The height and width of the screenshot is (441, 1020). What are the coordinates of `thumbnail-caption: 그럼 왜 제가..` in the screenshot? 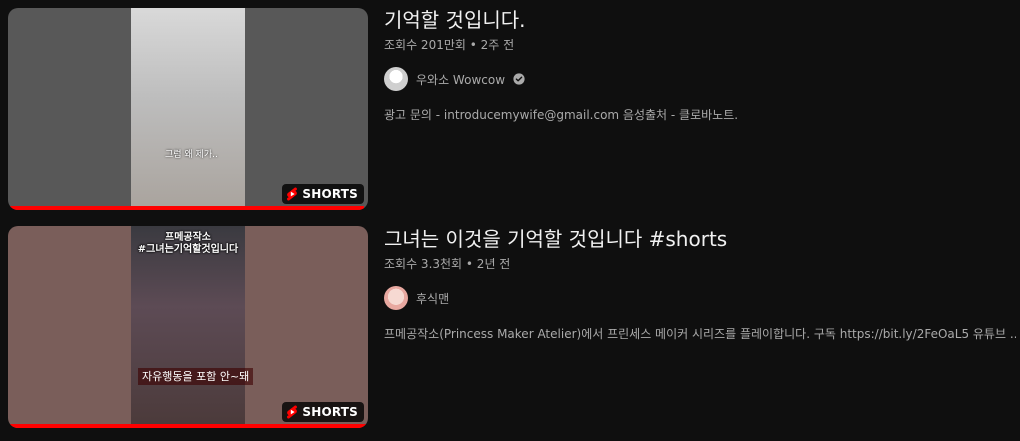 It's located at (191, 155).